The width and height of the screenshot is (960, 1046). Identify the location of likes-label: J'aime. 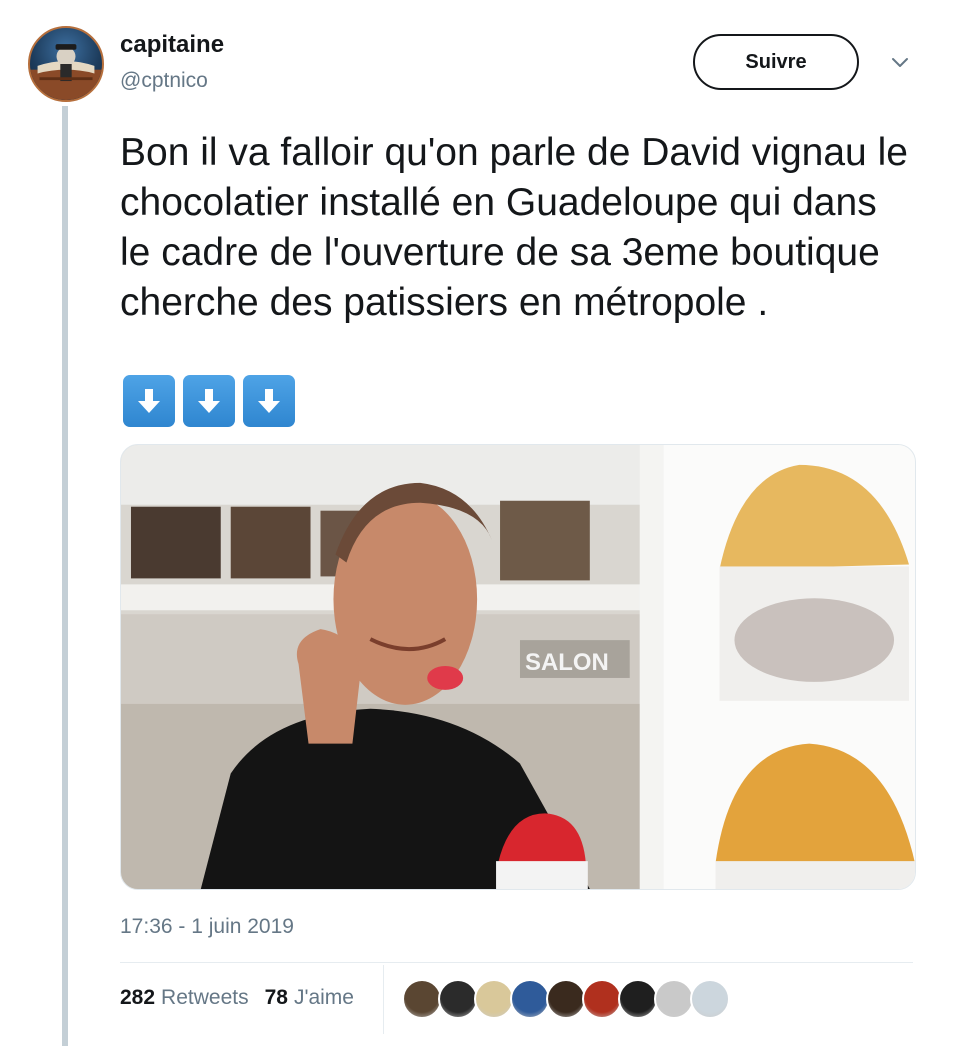
(324, 998).